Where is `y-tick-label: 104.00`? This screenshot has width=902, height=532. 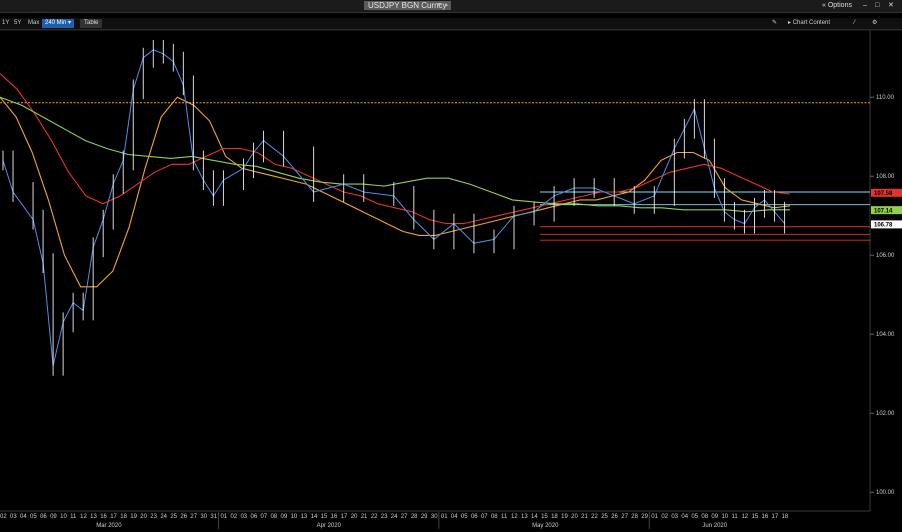 y-tick-label: 104.00 is located at coordinates (885, 335).